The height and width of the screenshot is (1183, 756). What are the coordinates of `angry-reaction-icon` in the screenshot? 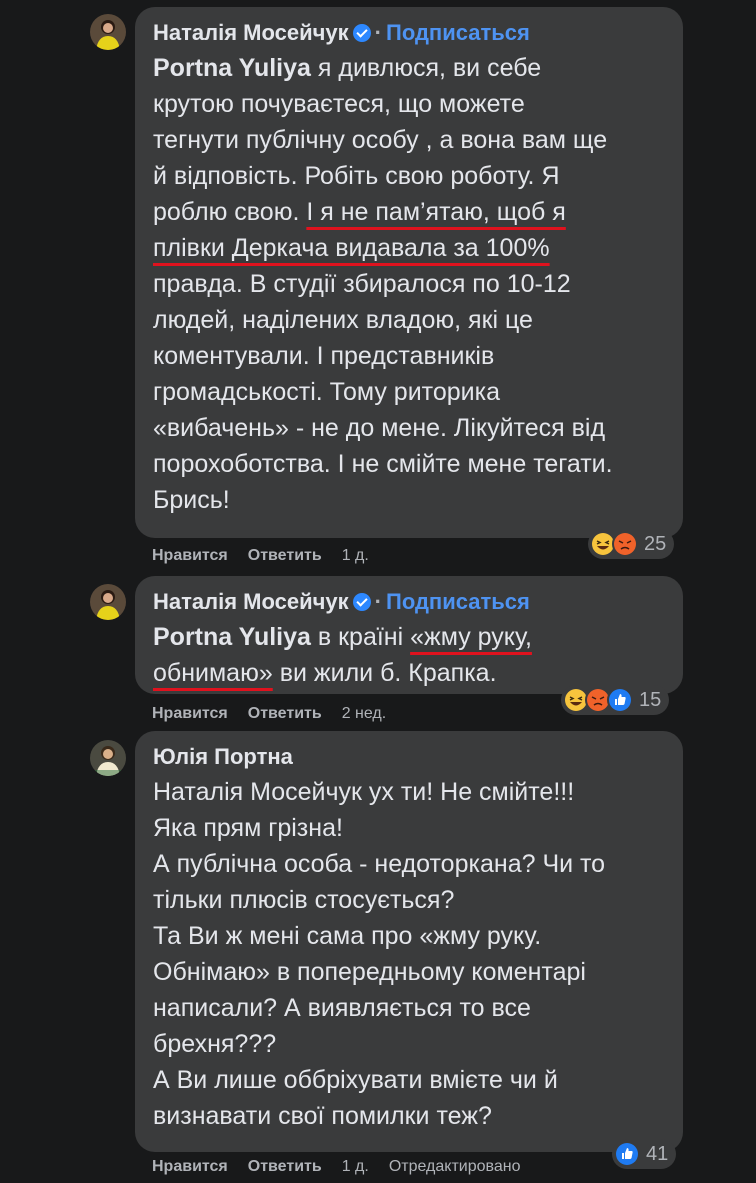 It's located at (625, 544).